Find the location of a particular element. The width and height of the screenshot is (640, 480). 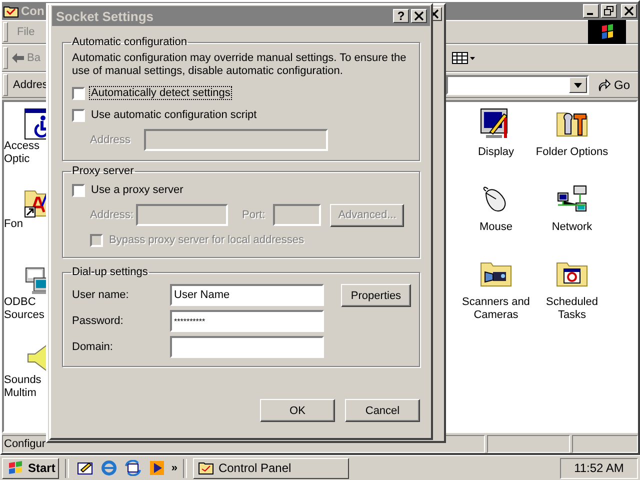

go-arrow-icon is located at coordinates (603, 85).